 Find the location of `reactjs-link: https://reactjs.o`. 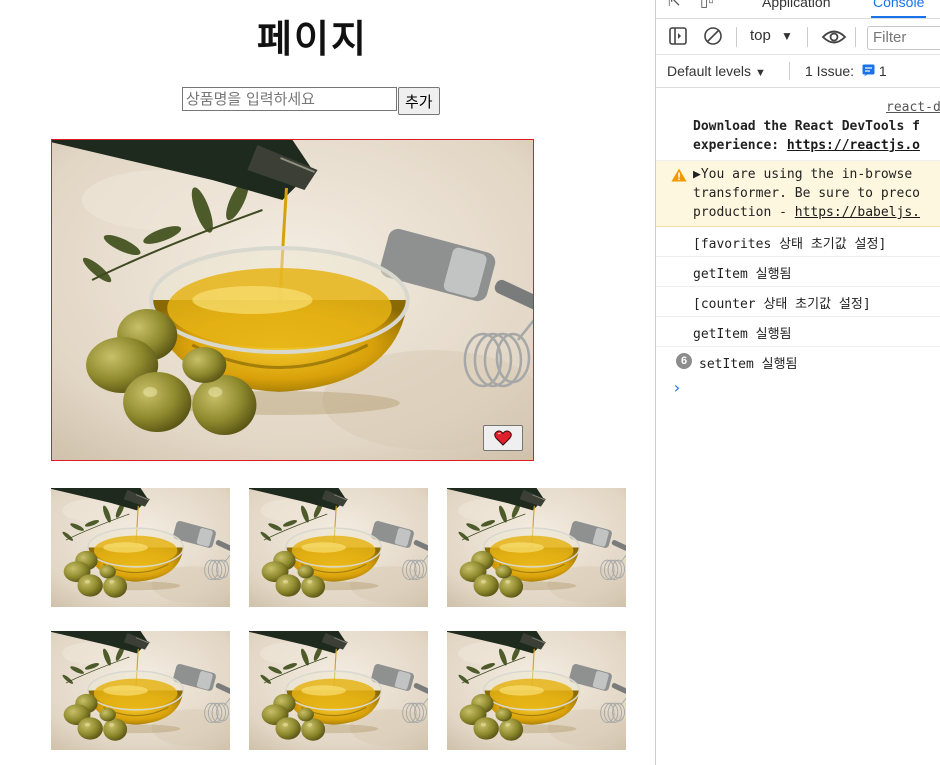

reactjs-link: https://reactjs.o is located at coordinates (853, 145).